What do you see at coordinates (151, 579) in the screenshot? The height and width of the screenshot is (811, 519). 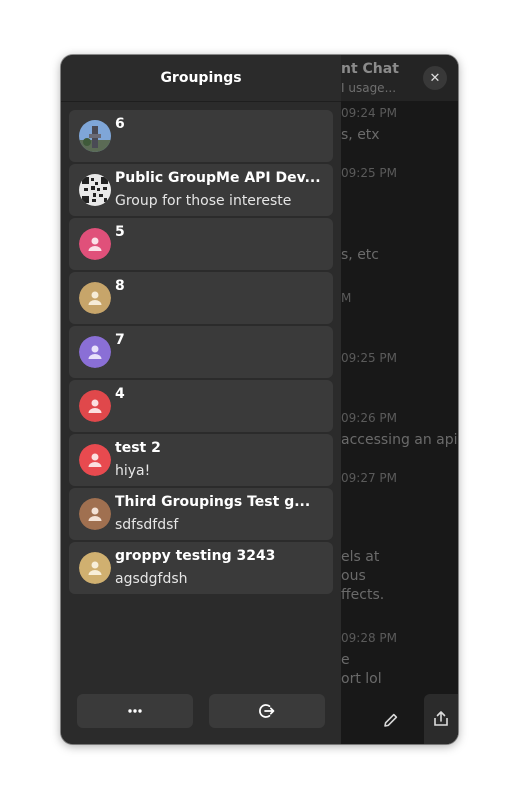 I see `group-last-message: agsdgfdsh` at bounding box center [151, 579].